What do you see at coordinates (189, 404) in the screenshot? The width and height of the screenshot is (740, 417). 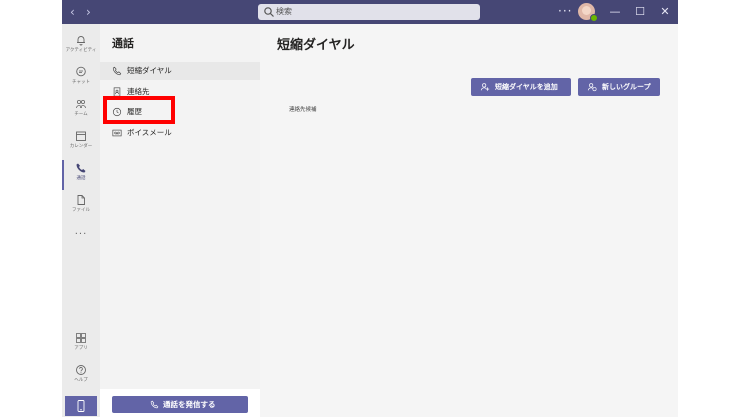 I see `make-call-label: 通話を発信する` at bounding box center [189, 404].